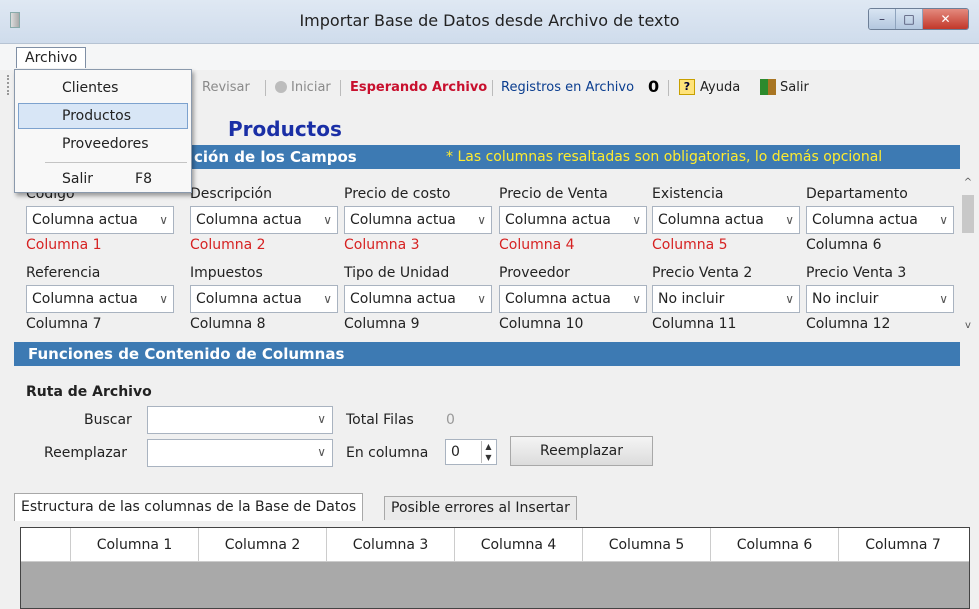  I want to click on column-mapping: Columna 6, so click(844, 245).